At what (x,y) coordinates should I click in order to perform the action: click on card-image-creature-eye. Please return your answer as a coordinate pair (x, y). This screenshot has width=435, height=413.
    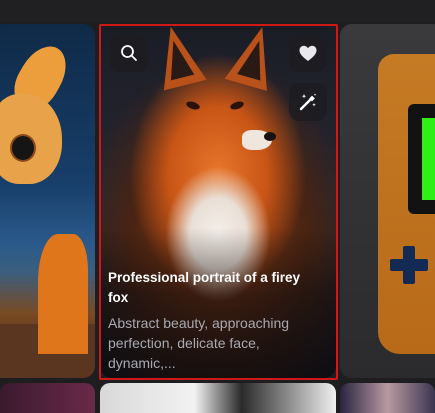
    Looking at the image, I should click on (23, 148).